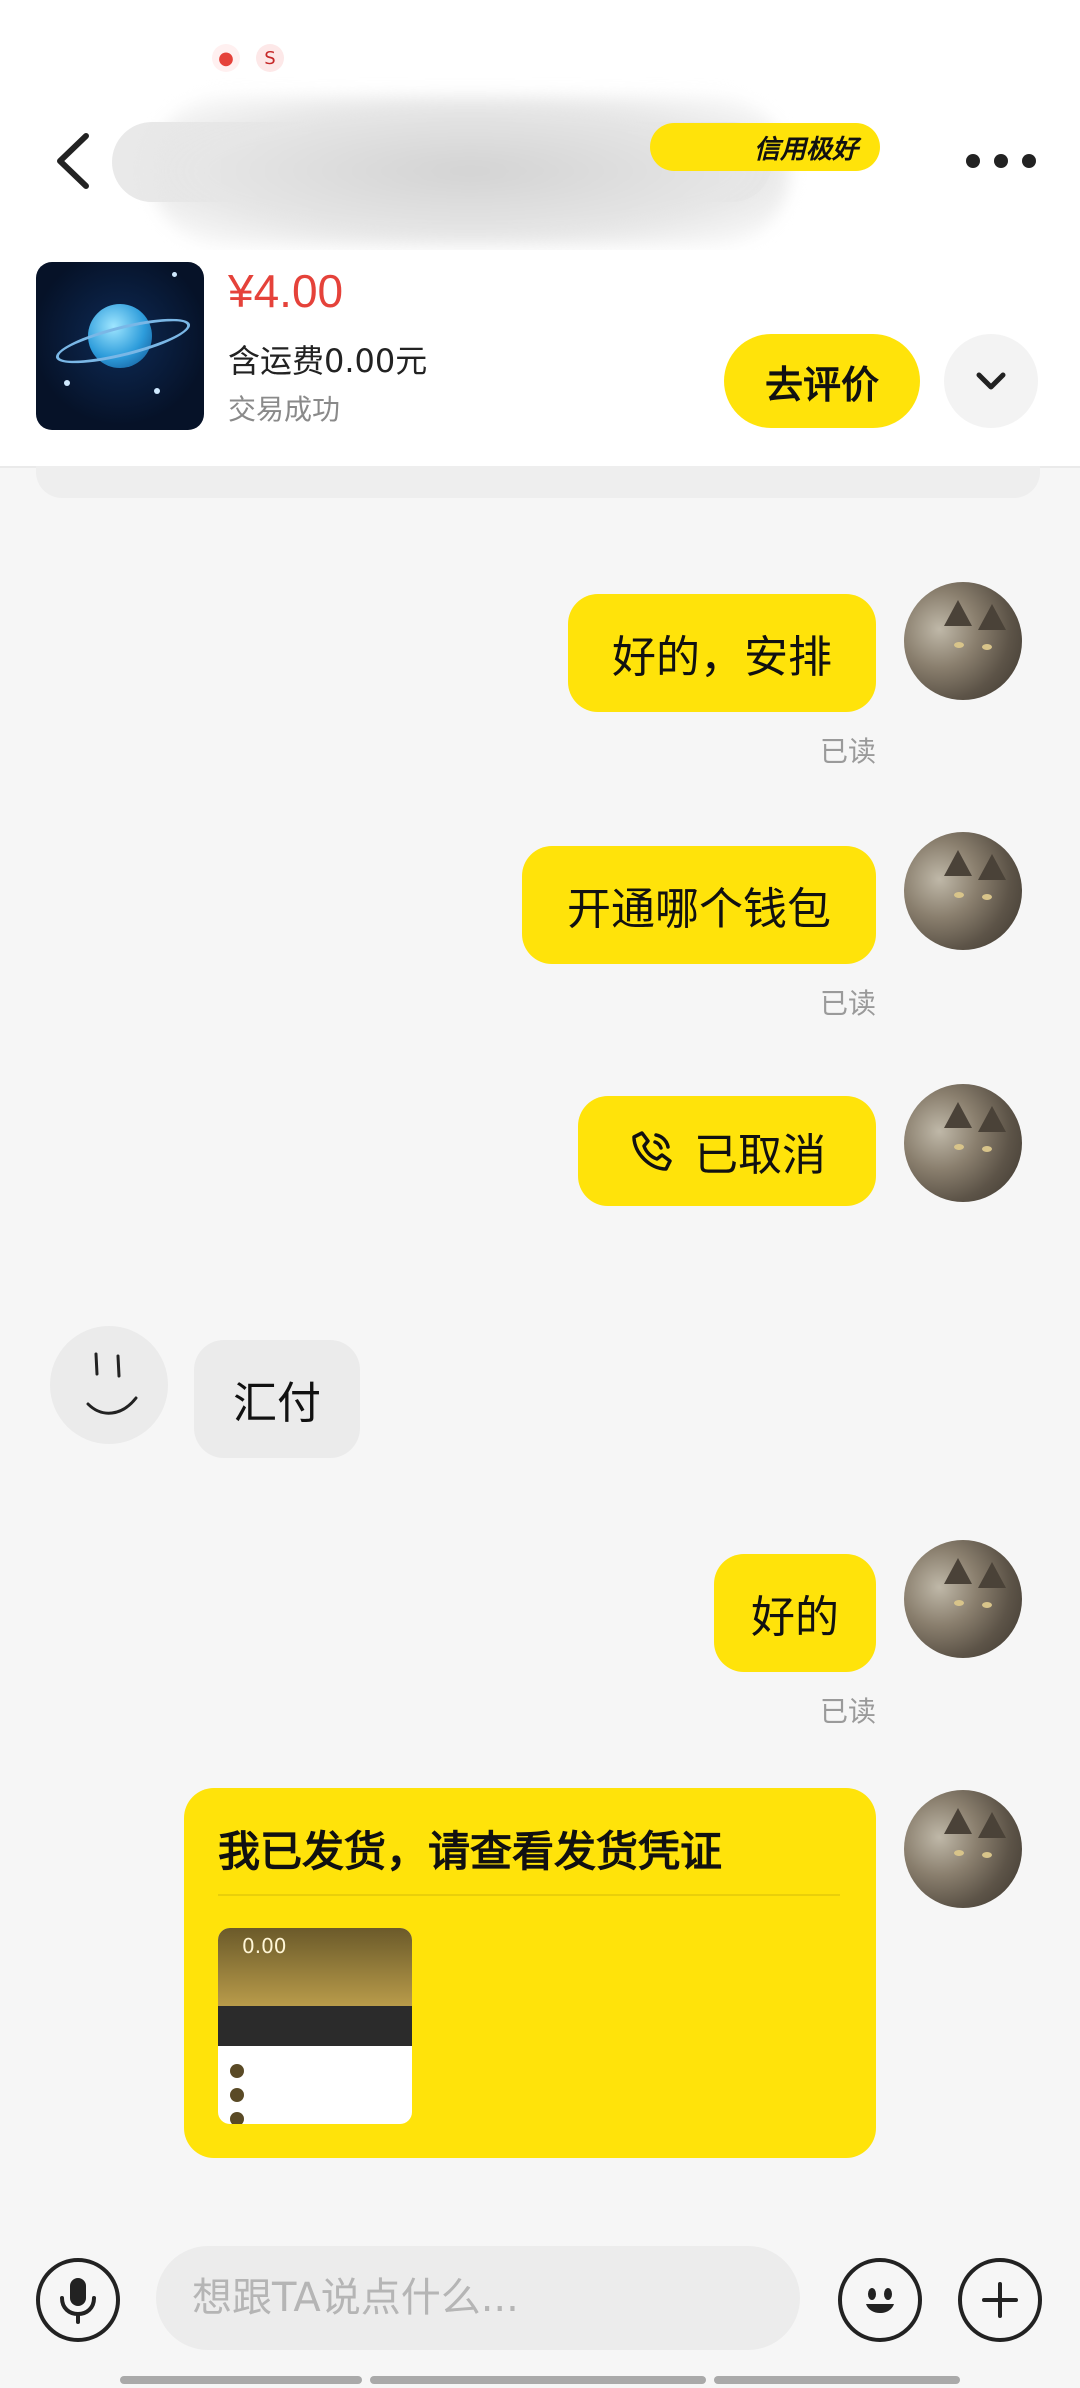  I want to click on more-actions-button, so click(1000, 2300).